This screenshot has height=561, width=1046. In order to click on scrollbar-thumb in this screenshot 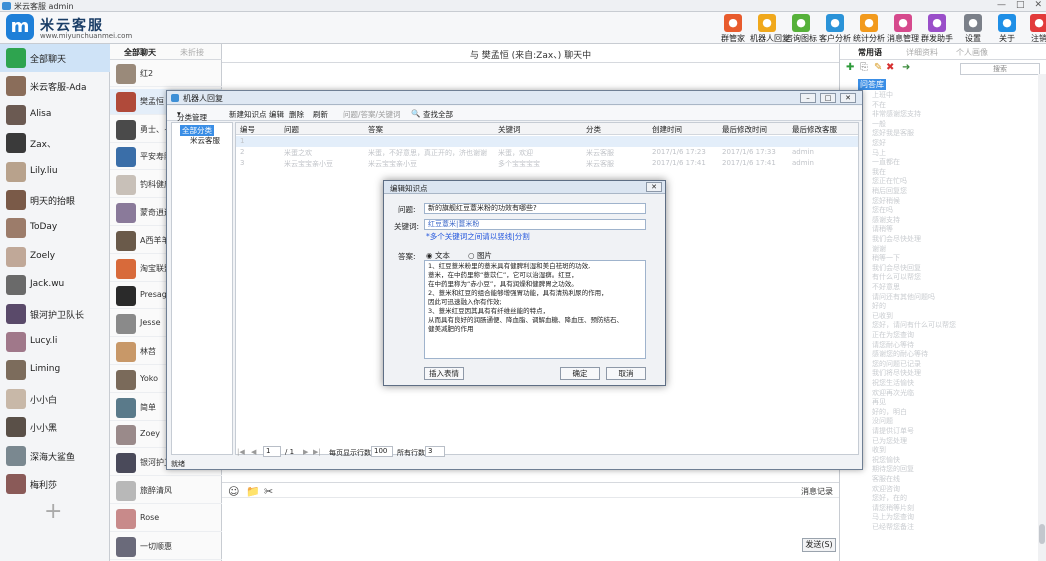, I will do `click(1042, 534)`.